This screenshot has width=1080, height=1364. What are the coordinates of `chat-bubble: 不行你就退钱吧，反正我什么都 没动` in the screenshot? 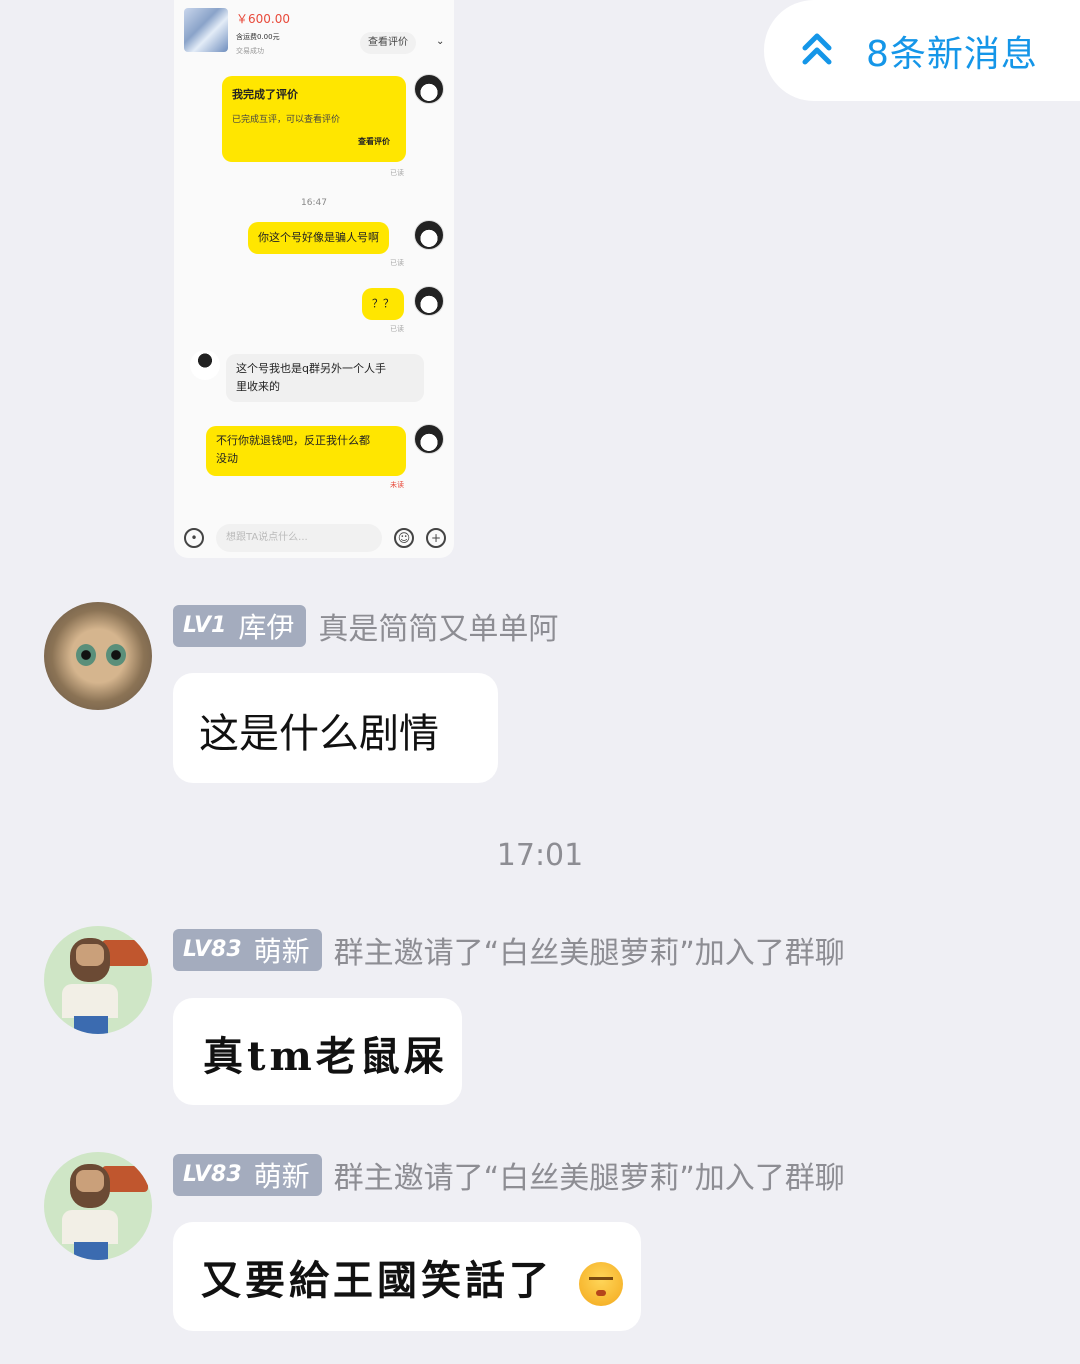 It's located at (306, 451).